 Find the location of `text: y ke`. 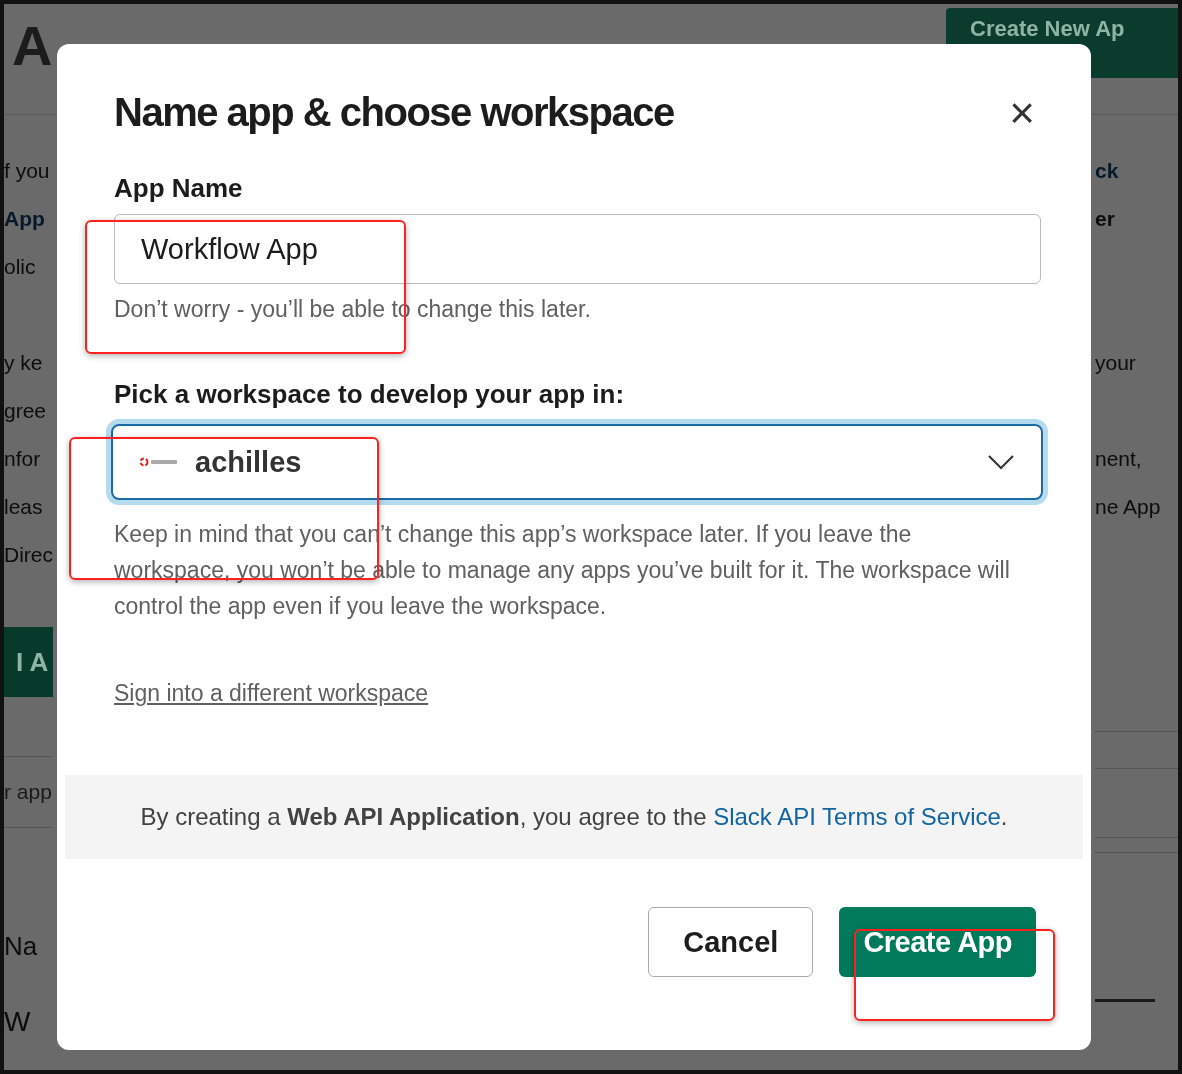

text: y ke is located at coordinates (23, 363).